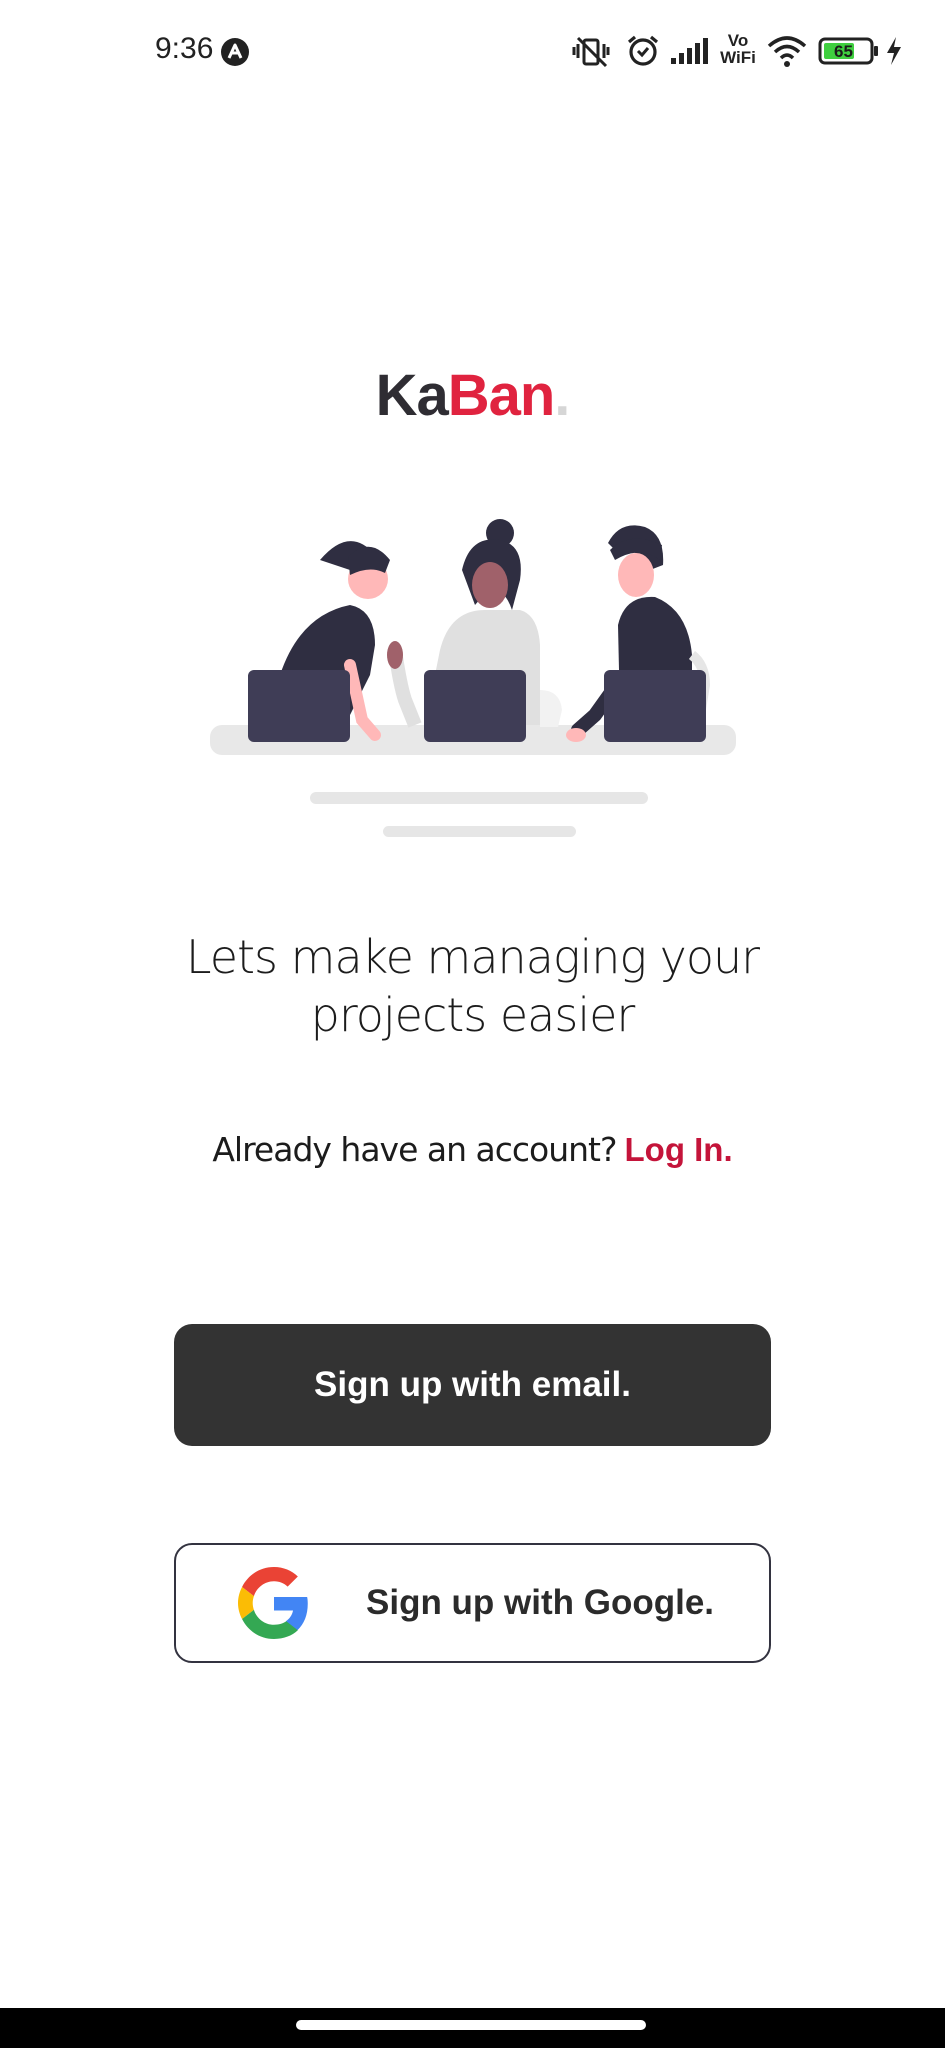 The height and width of the screenshot is (2048, 945). What do you see at coordinates (894, 51) in the screenshot?
I see `charging-icon` at bounding box center [894, 51].